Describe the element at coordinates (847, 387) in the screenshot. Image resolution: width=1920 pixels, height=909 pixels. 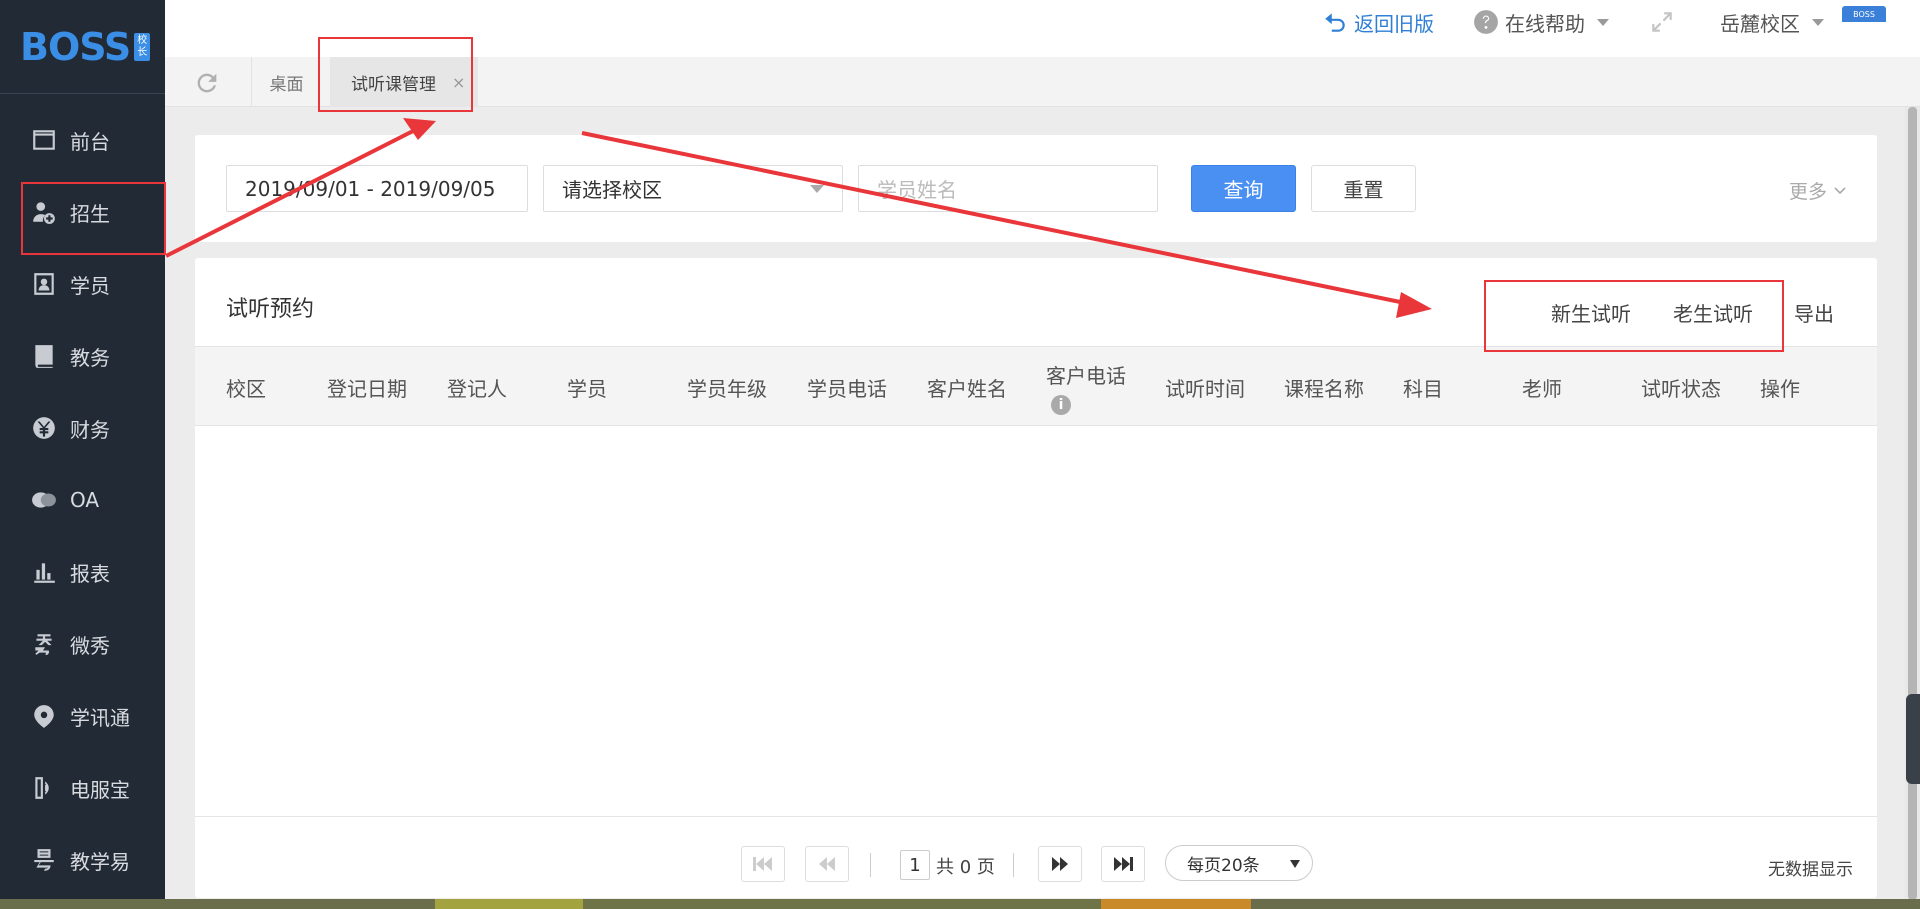
I see `column-header: 学员电话` at that location.